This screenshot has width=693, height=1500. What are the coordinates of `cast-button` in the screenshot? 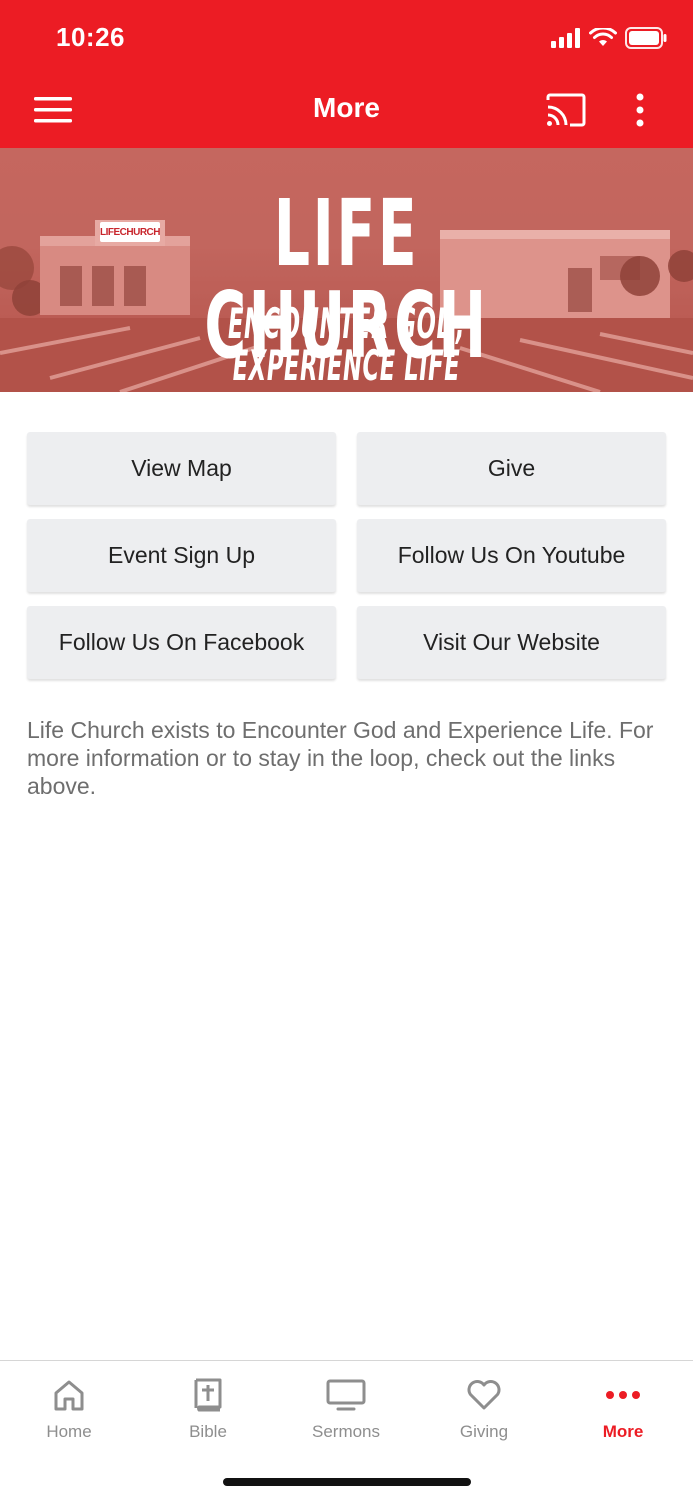 It's located at (566, 110).